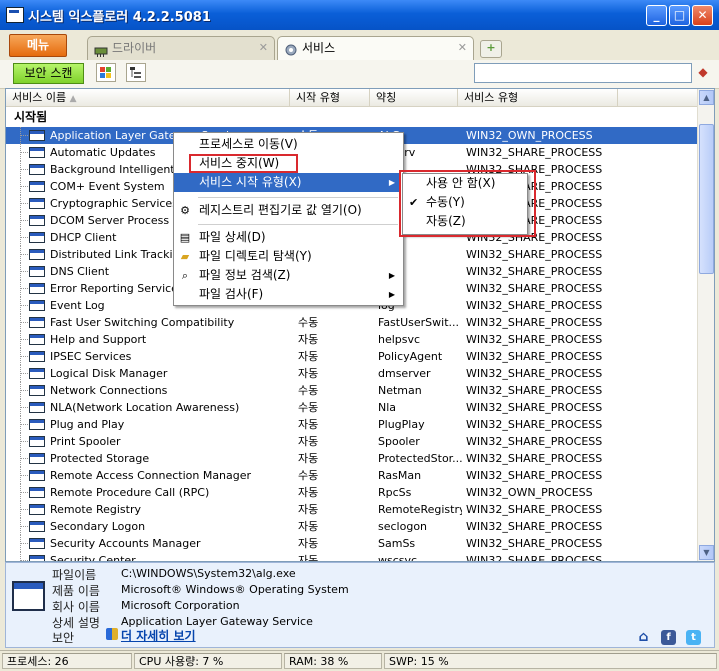  What do you see at coordinates (414, 97) in the screenshot?
I see `column-header-short-name: 약칭` at bounding box center [414, 97].